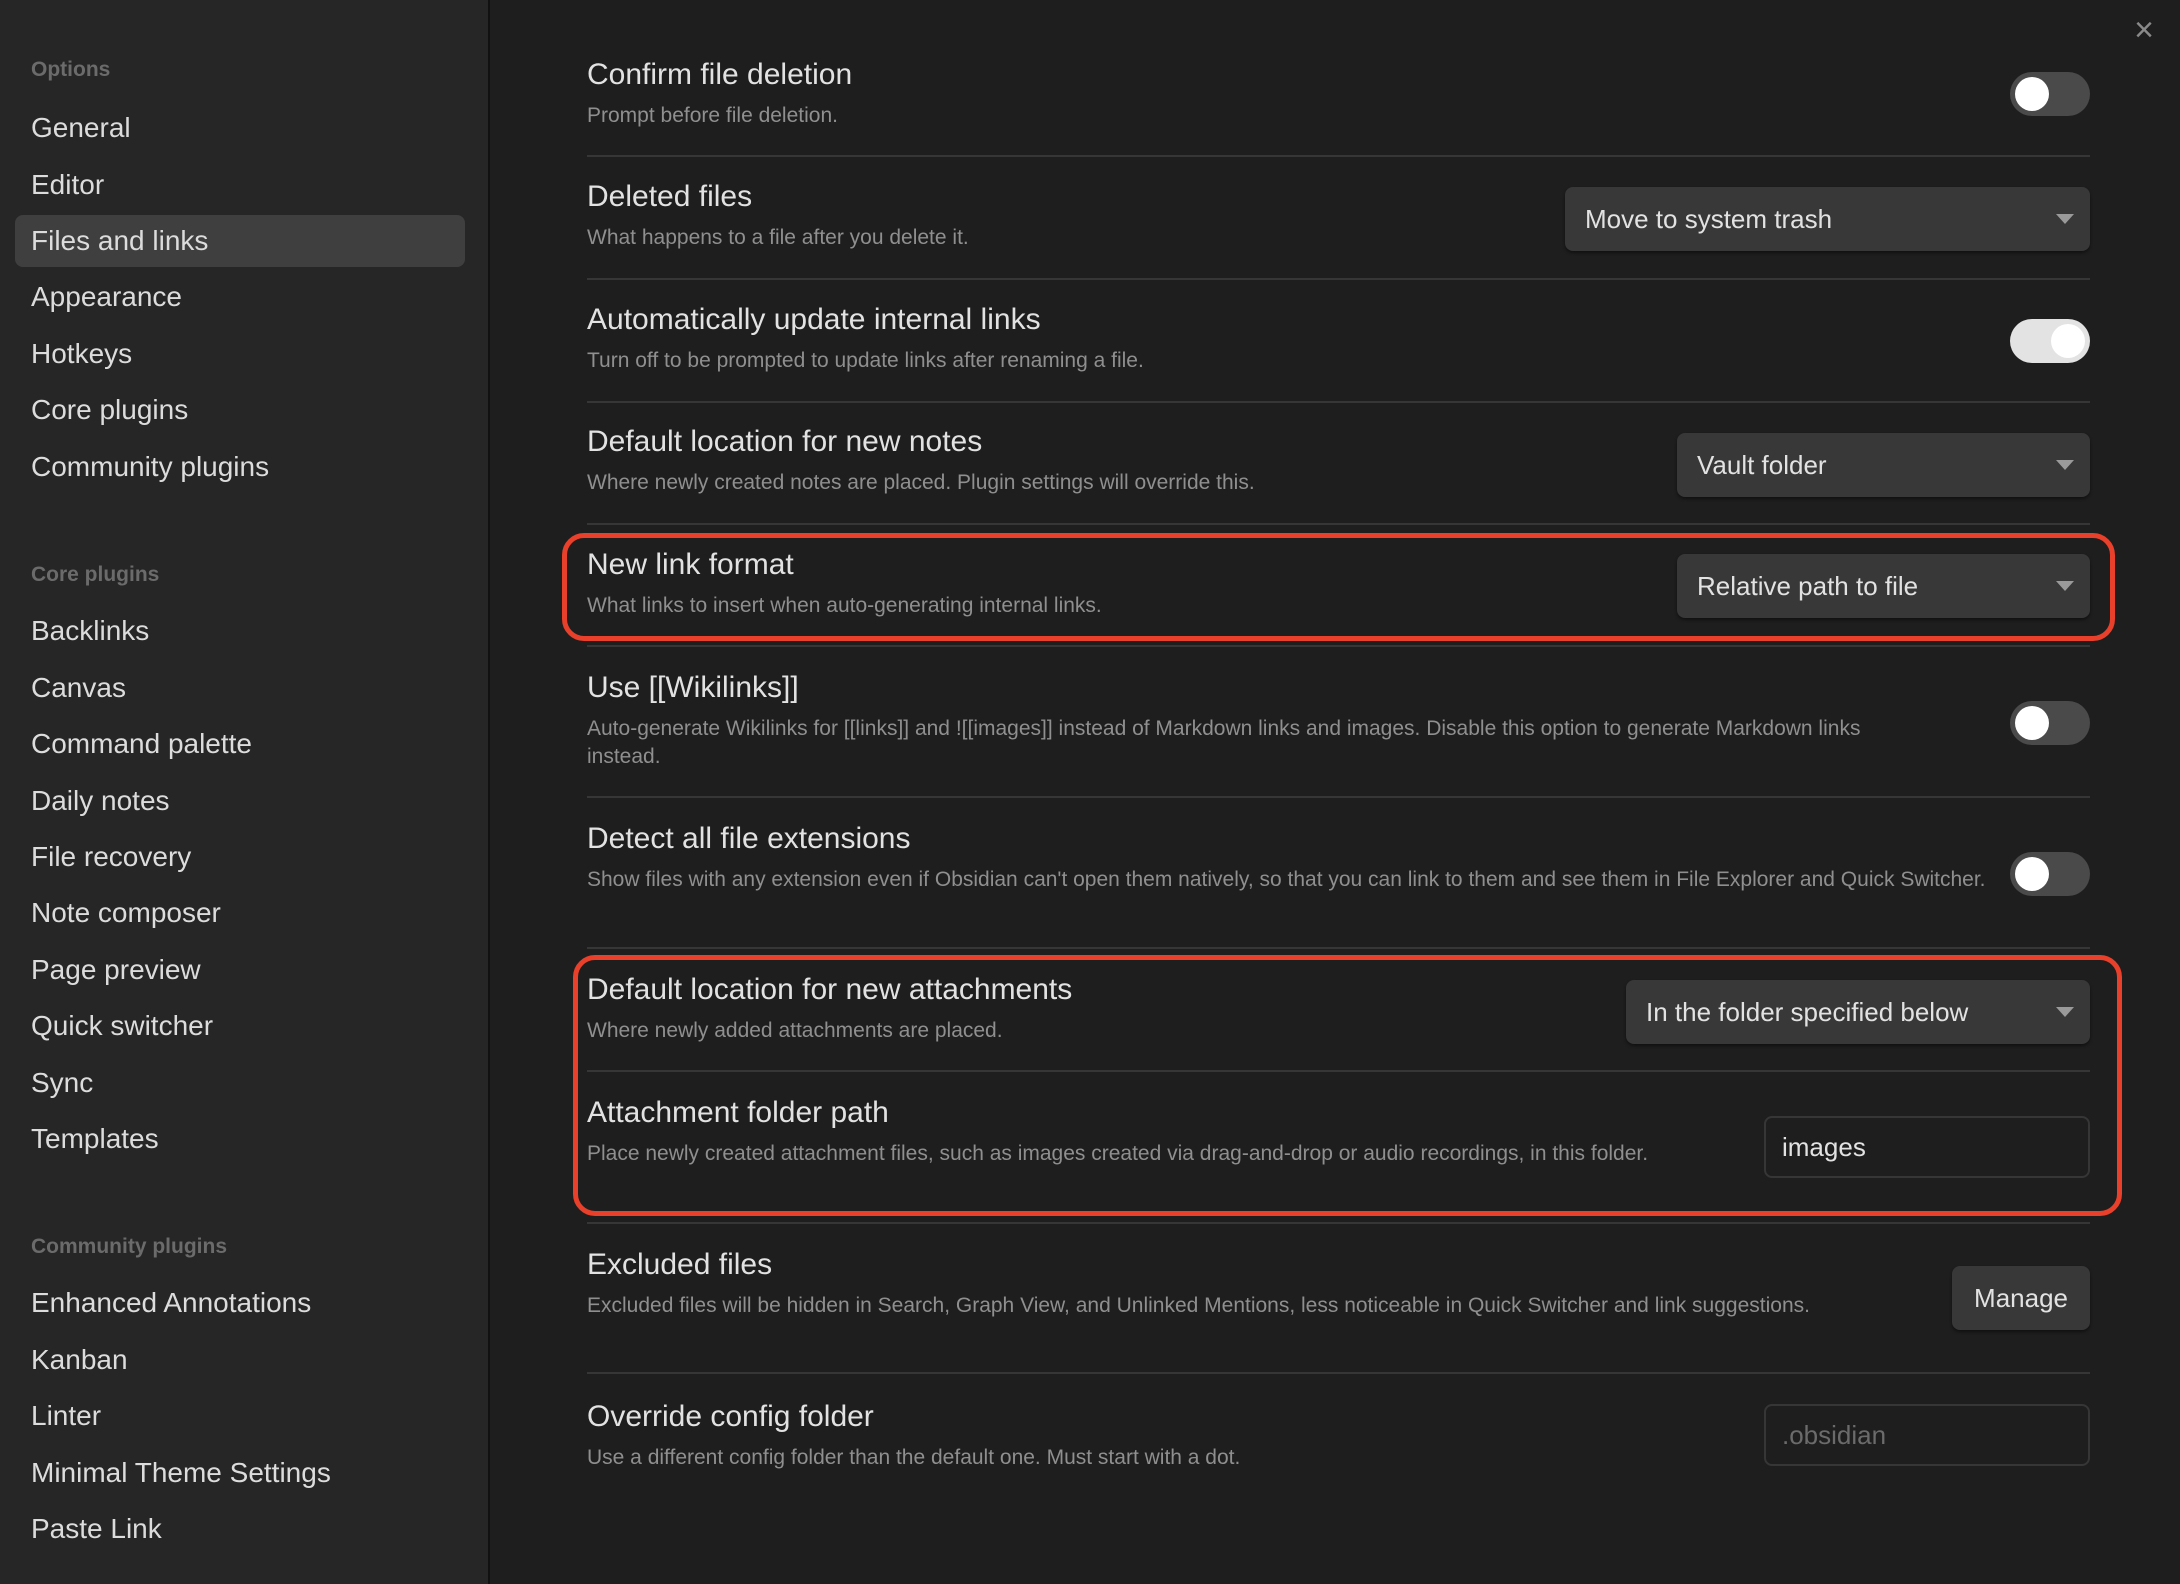 This screenshot has width=2180, height=1584. What do you see at coordinates (225, 1416) in the screenshot?
I see `sidebar-item-linter: Linter` at bounding box center [225, 1416].